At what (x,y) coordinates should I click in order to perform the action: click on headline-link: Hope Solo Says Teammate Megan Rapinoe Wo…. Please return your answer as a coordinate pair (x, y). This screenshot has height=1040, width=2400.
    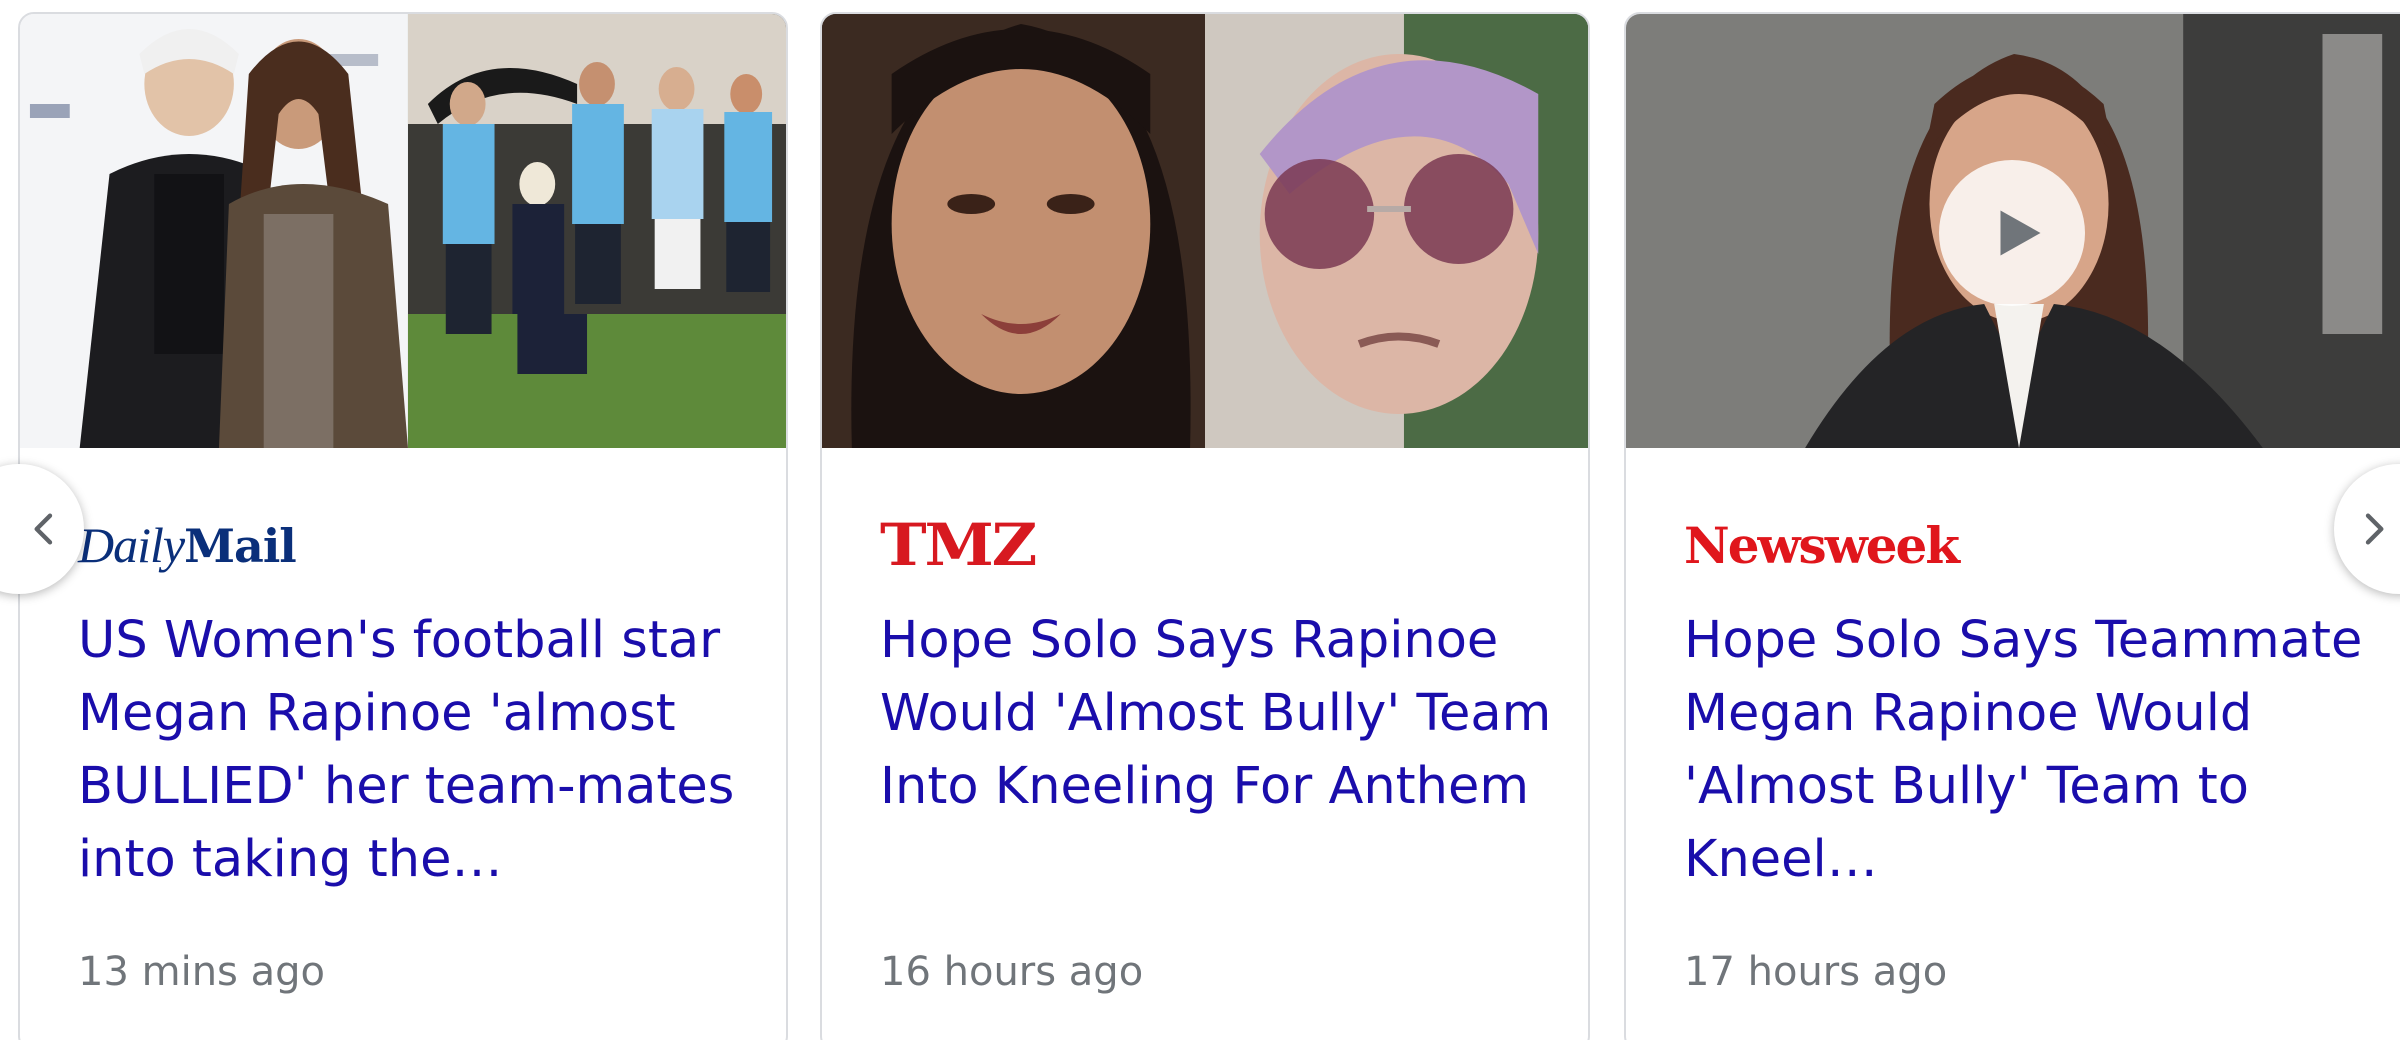
    Looking at the image, I should click on (2029, 750).